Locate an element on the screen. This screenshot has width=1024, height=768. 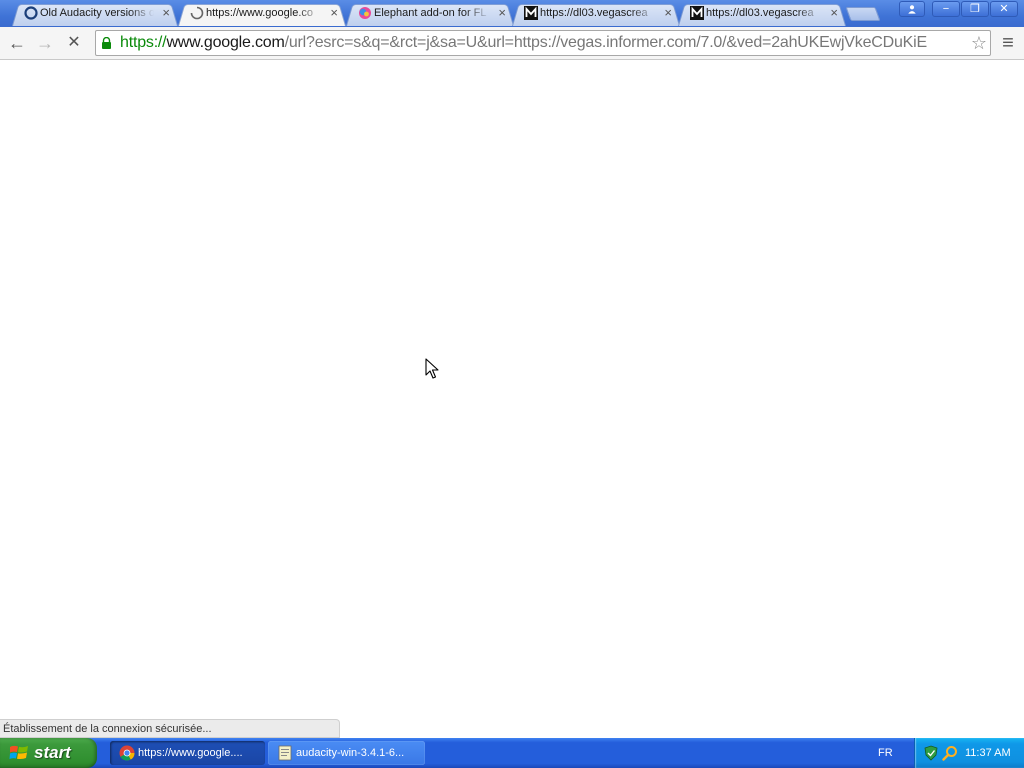
mouse-cursor-icon is located at coordinates (432, 368).